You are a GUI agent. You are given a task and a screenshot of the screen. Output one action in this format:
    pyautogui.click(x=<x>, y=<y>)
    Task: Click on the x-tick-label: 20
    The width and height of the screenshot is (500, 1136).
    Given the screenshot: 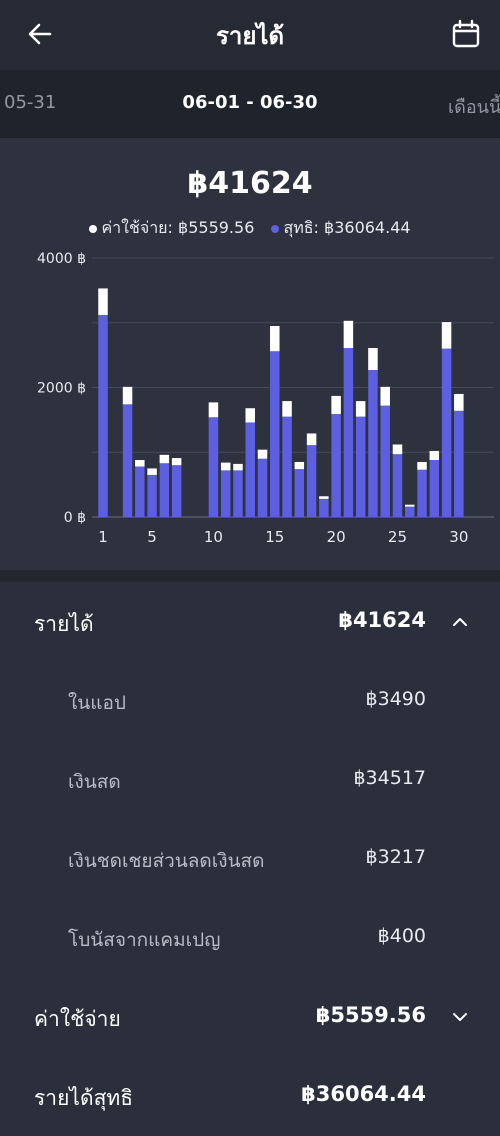 What is the action you would take?
    pyautogui.click(x=336, y=537)
    